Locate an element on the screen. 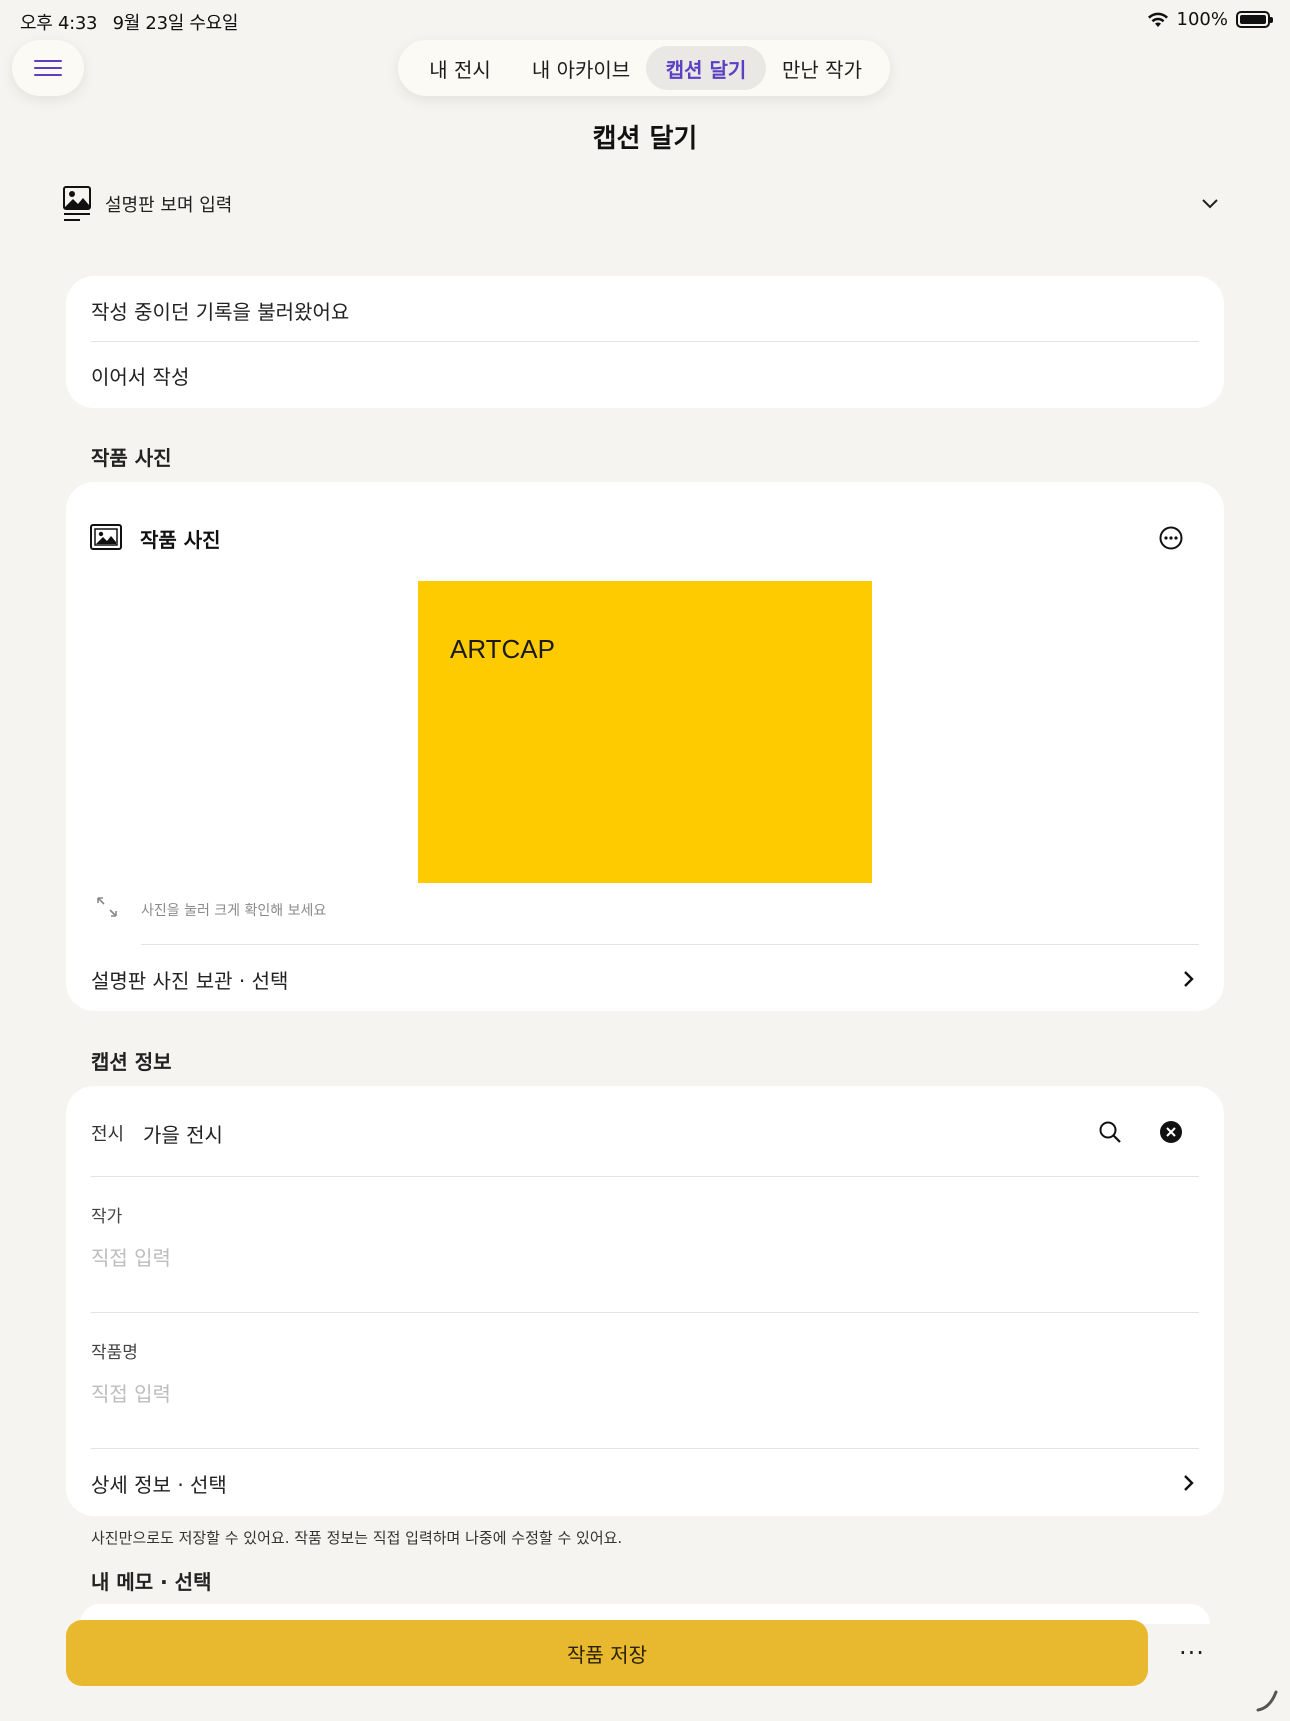 Image resolution: width=1290 pixels, height=1721 pixels. more-button: ··· is located at coordinates (1192, 1653).